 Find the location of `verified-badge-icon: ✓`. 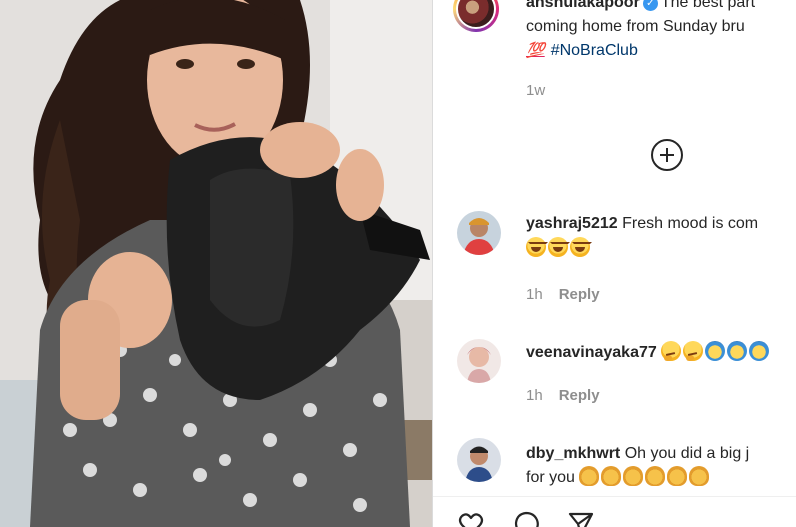

verified-badge-icon: ✓ is located at coordinates (650, 5).